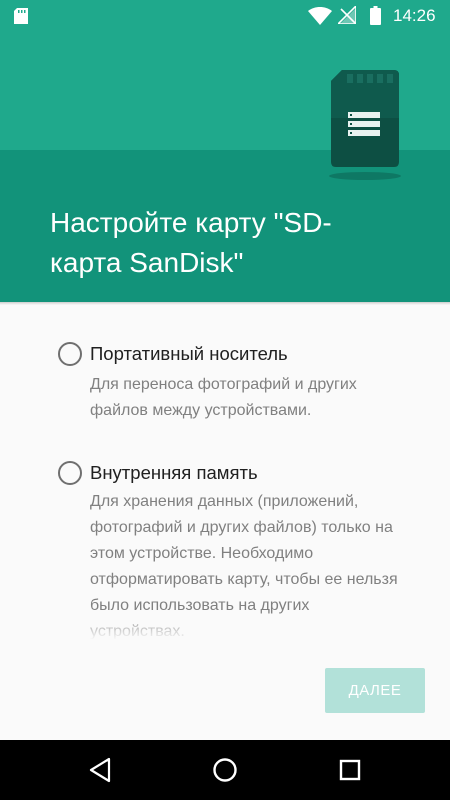 This screenshot has height=800, width=450. Describe the element at coordinates (21, 16) in the screenshot. I see `sd-card-status-icon` at that location.